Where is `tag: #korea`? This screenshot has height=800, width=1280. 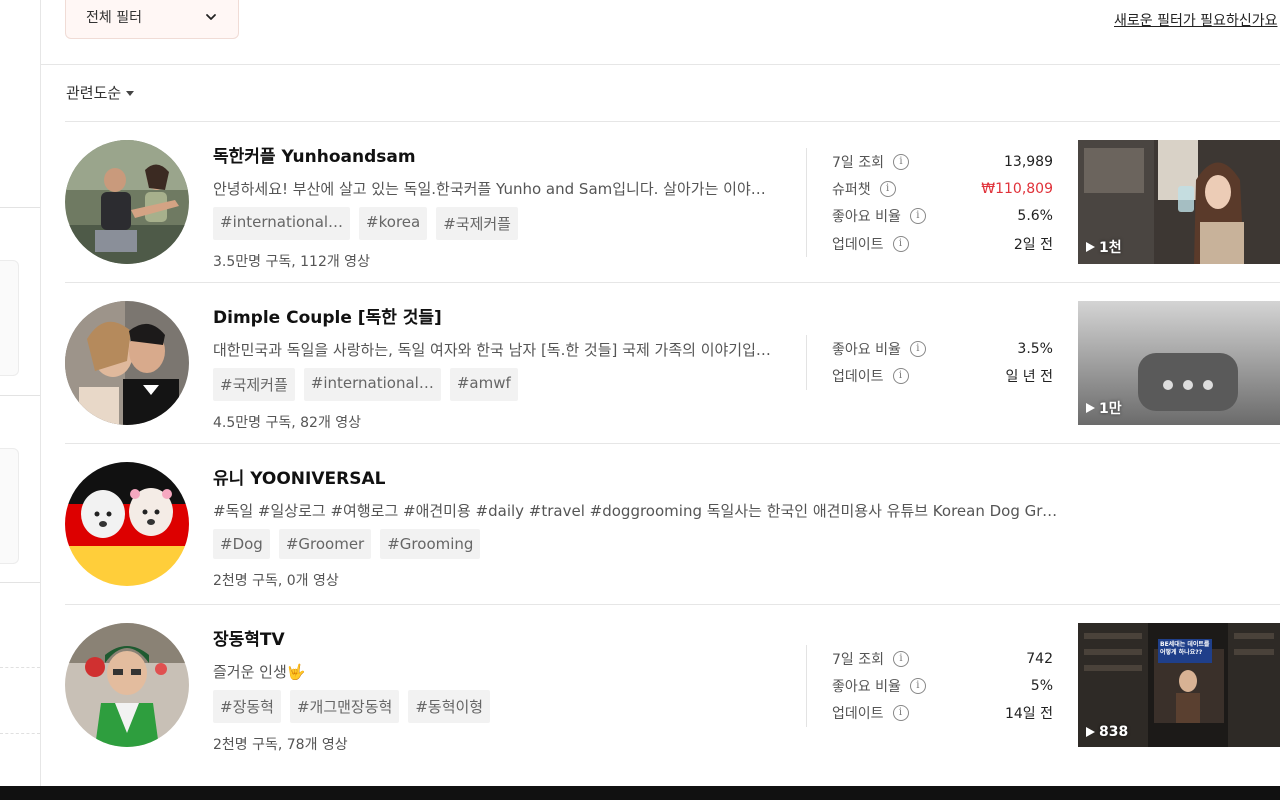 tag: #korea is located at coordinates (393, 223).